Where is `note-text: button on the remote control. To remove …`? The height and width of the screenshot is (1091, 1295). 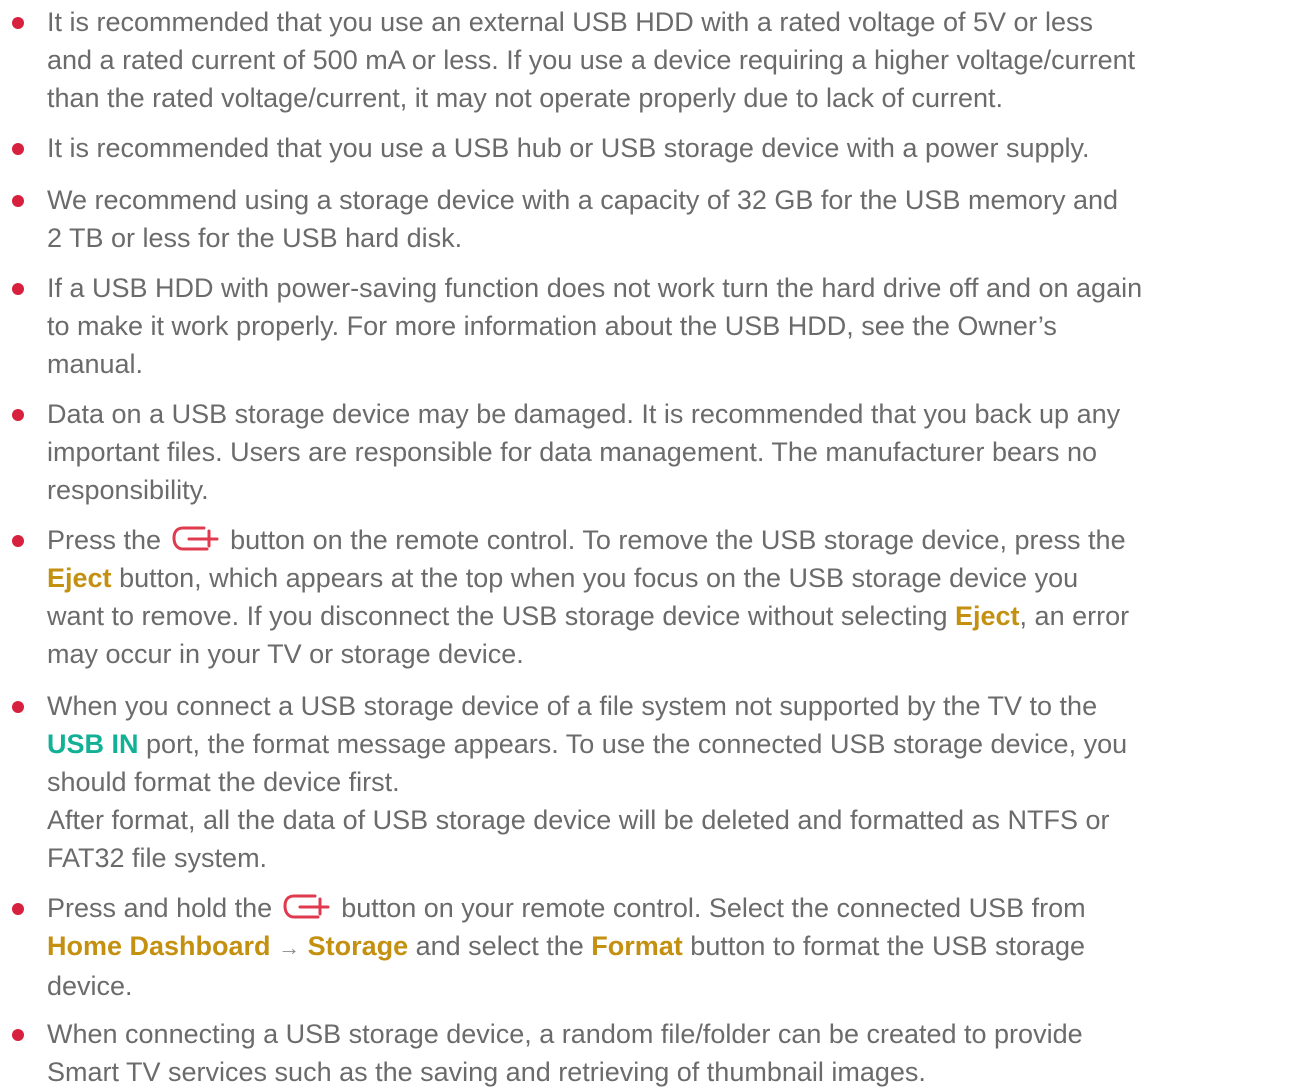
note-text: button on the remote control. To remove … is located at coordinates (678, 540).